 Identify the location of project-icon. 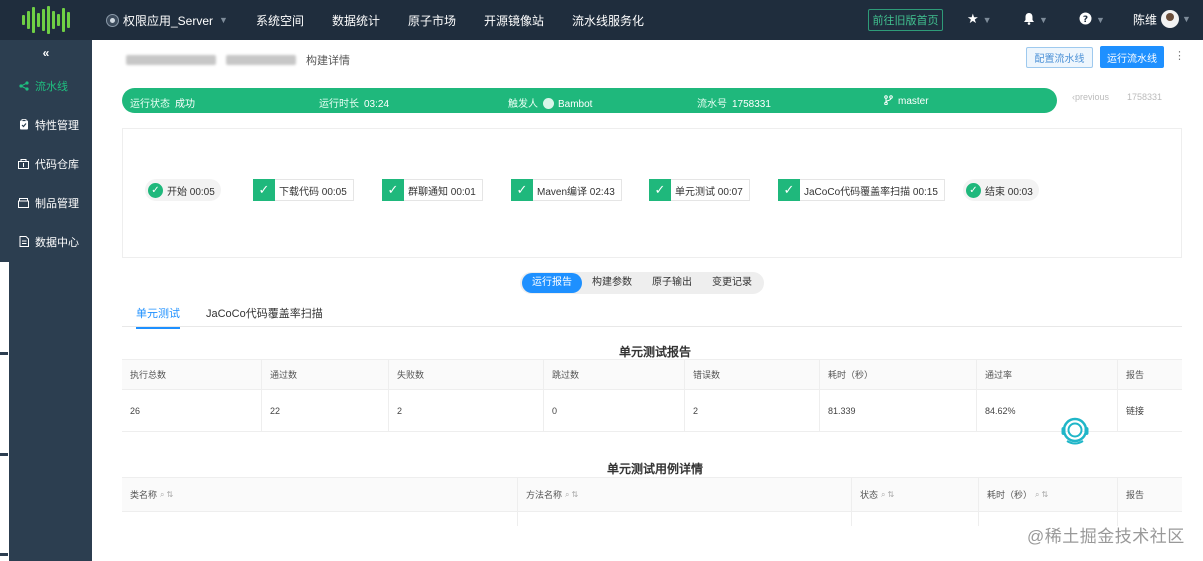
(112, 20).